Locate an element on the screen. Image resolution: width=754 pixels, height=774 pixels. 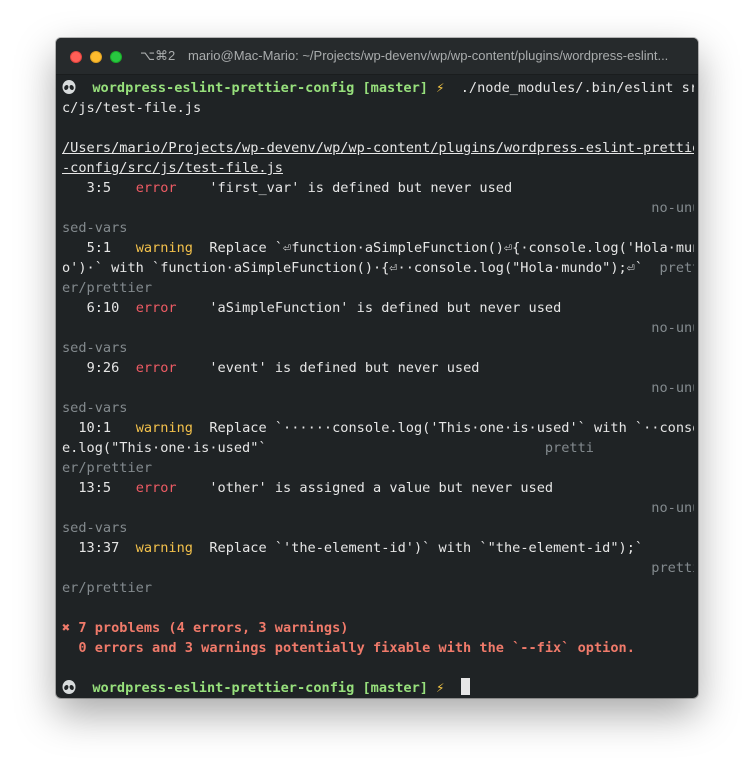
message-text-cont: e.log("This·one·is·used"` is located at coordinates (164, 448).